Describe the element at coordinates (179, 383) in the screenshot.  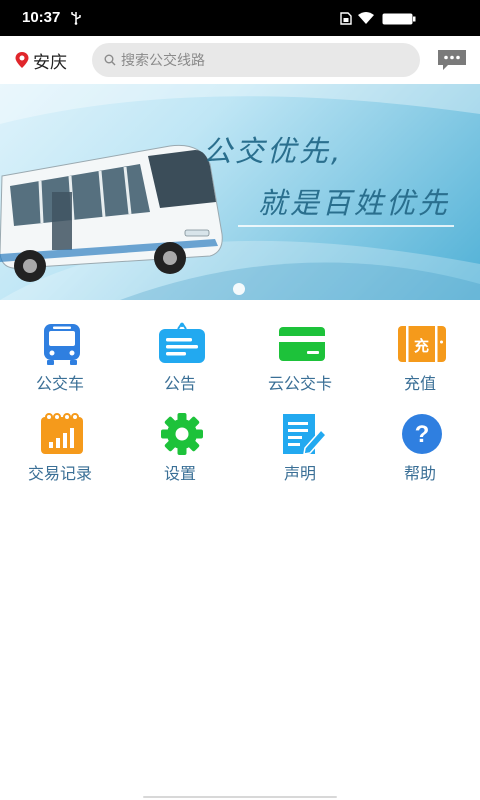
I see `menu-label-announcement: 公告` at that location.